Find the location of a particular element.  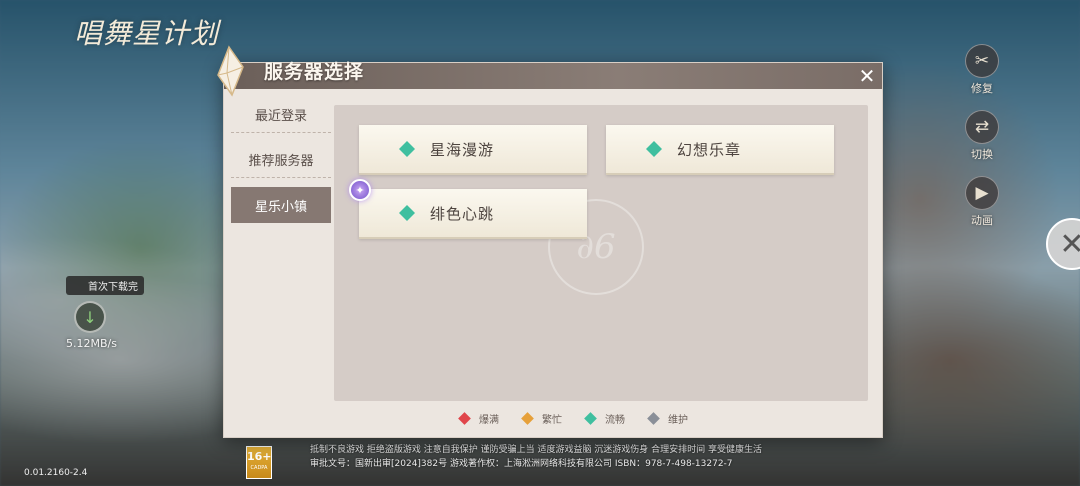

server-button-huanxiang: 幻想乐章 is located at coordinates (720, 150).